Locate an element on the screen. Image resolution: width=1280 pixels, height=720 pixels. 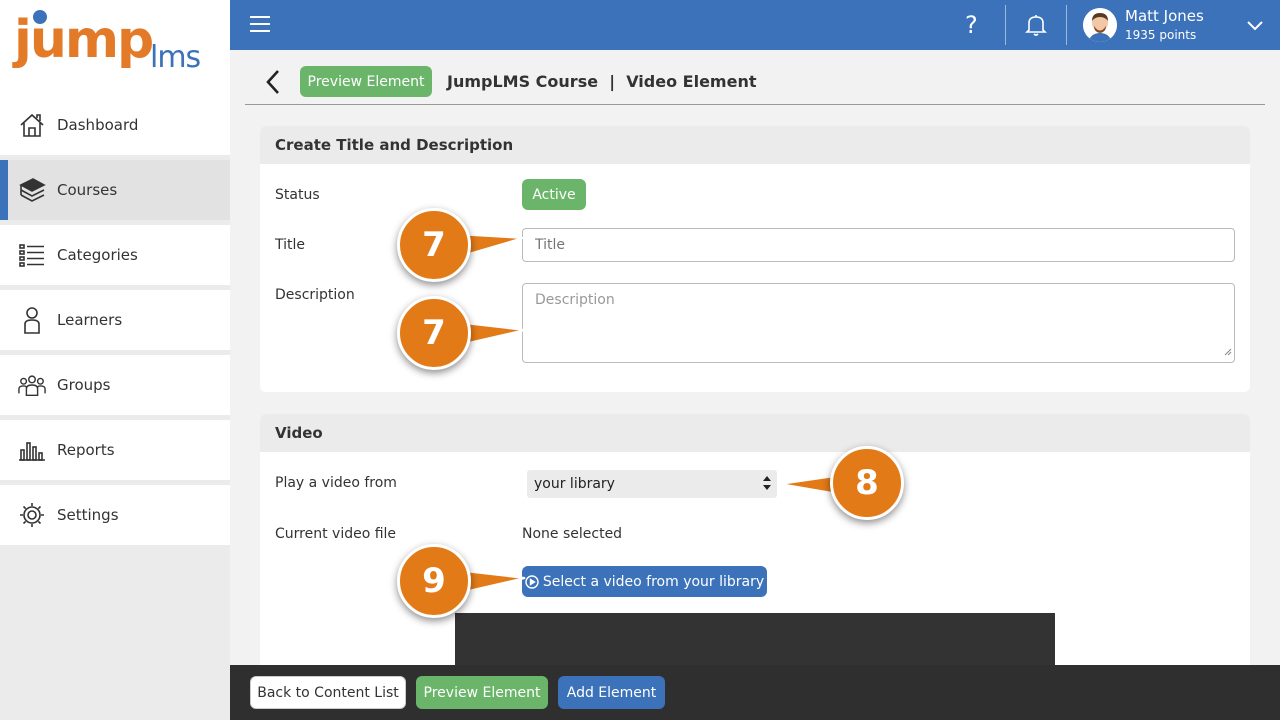
video-player is located at coordinates (755, 639).